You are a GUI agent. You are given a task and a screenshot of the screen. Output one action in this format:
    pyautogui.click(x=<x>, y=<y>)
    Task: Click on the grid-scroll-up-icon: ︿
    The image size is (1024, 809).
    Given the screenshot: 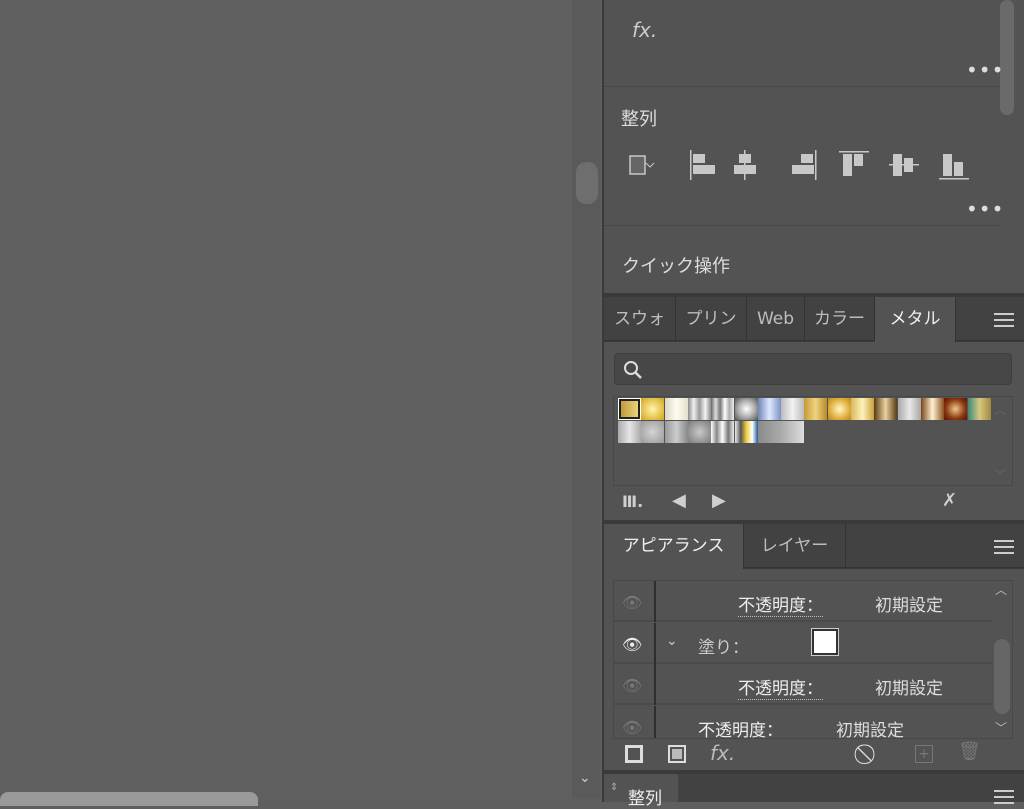 What is the action you would take?
    pyautogui.click(x=1000, y=409)
    